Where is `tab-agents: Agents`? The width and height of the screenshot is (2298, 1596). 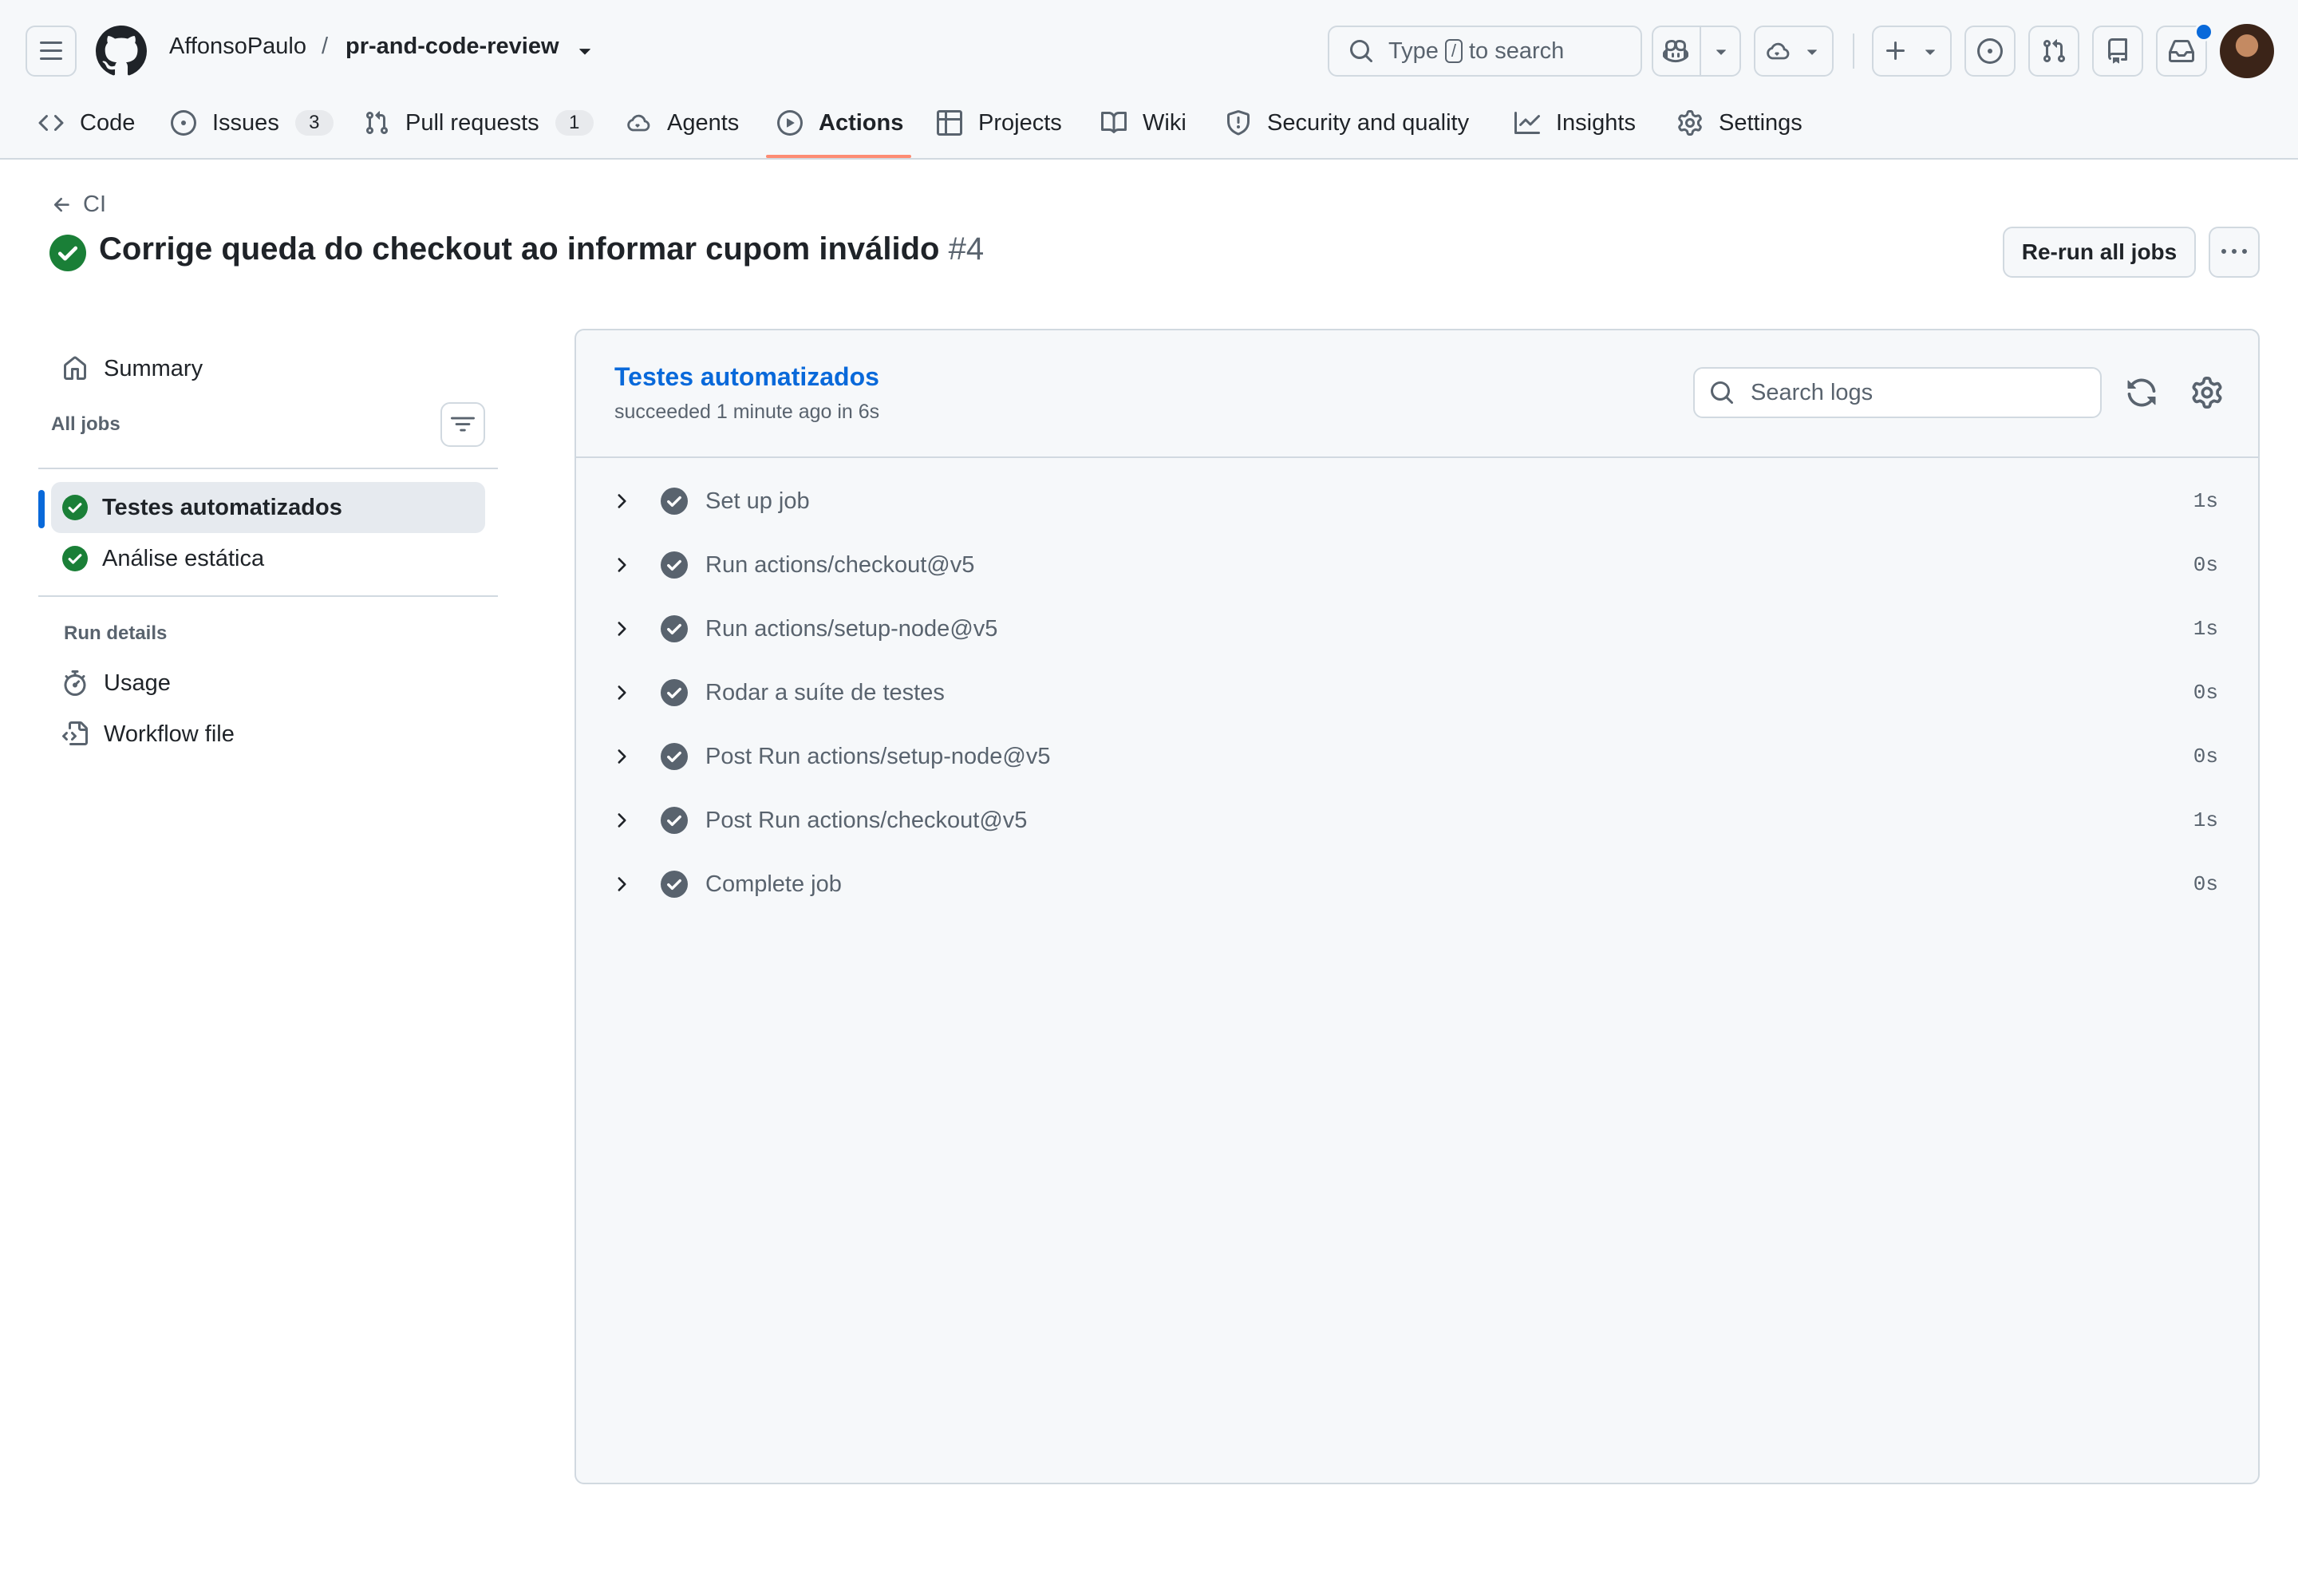
tab-agents: Agents is located at coordinates (682, 123).